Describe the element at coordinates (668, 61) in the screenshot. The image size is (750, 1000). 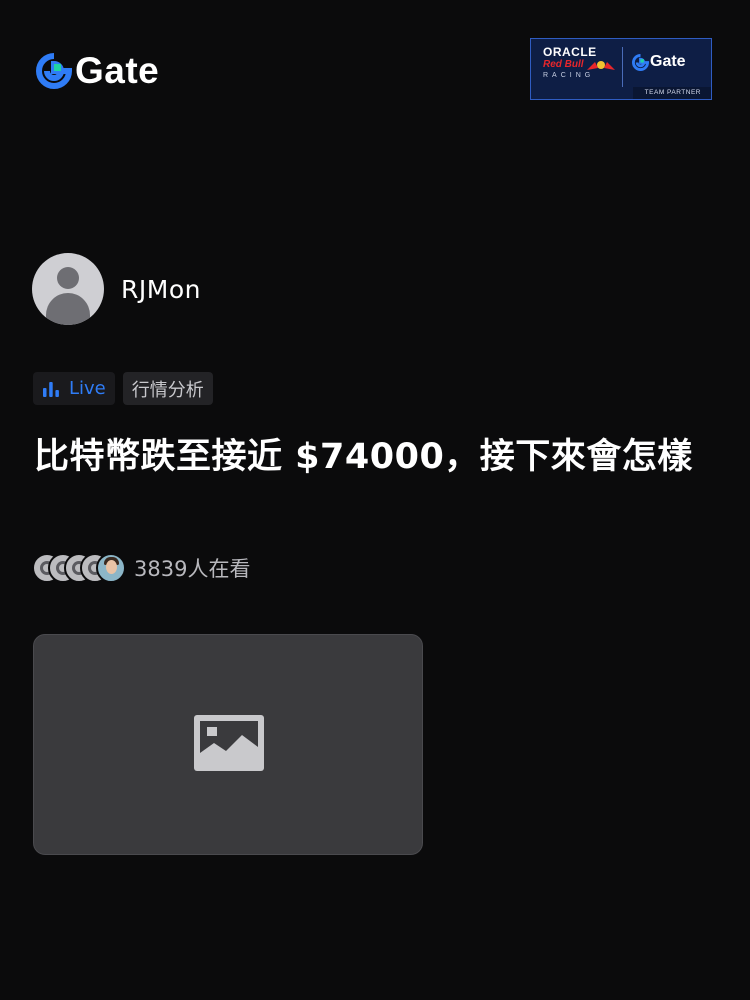
I see `partner-gate-text: Gate` at that location.